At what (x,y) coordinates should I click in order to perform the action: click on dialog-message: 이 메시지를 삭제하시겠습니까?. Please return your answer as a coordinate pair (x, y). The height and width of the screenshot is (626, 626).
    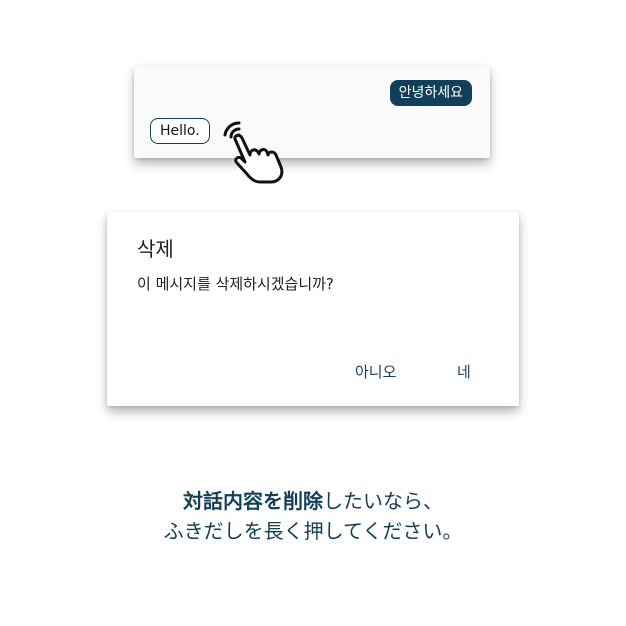
    Looking at the image, I should click on (235, 284).